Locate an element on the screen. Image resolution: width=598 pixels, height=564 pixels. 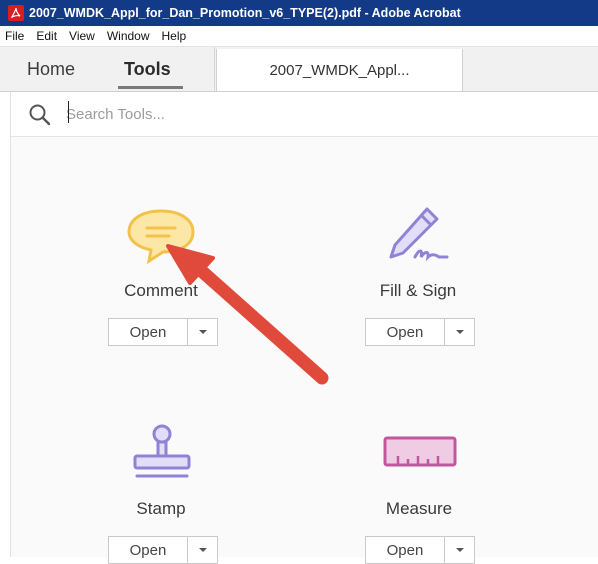
menu-bar: File Edit View Window Help is located at coordinates (299, 36).